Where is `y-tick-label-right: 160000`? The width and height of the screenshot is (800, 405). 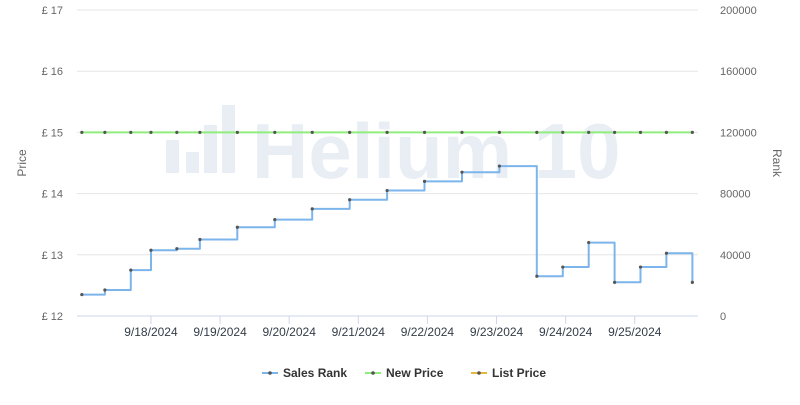 y-tick-label-right: 160000 is located at coordinates (738, 72).